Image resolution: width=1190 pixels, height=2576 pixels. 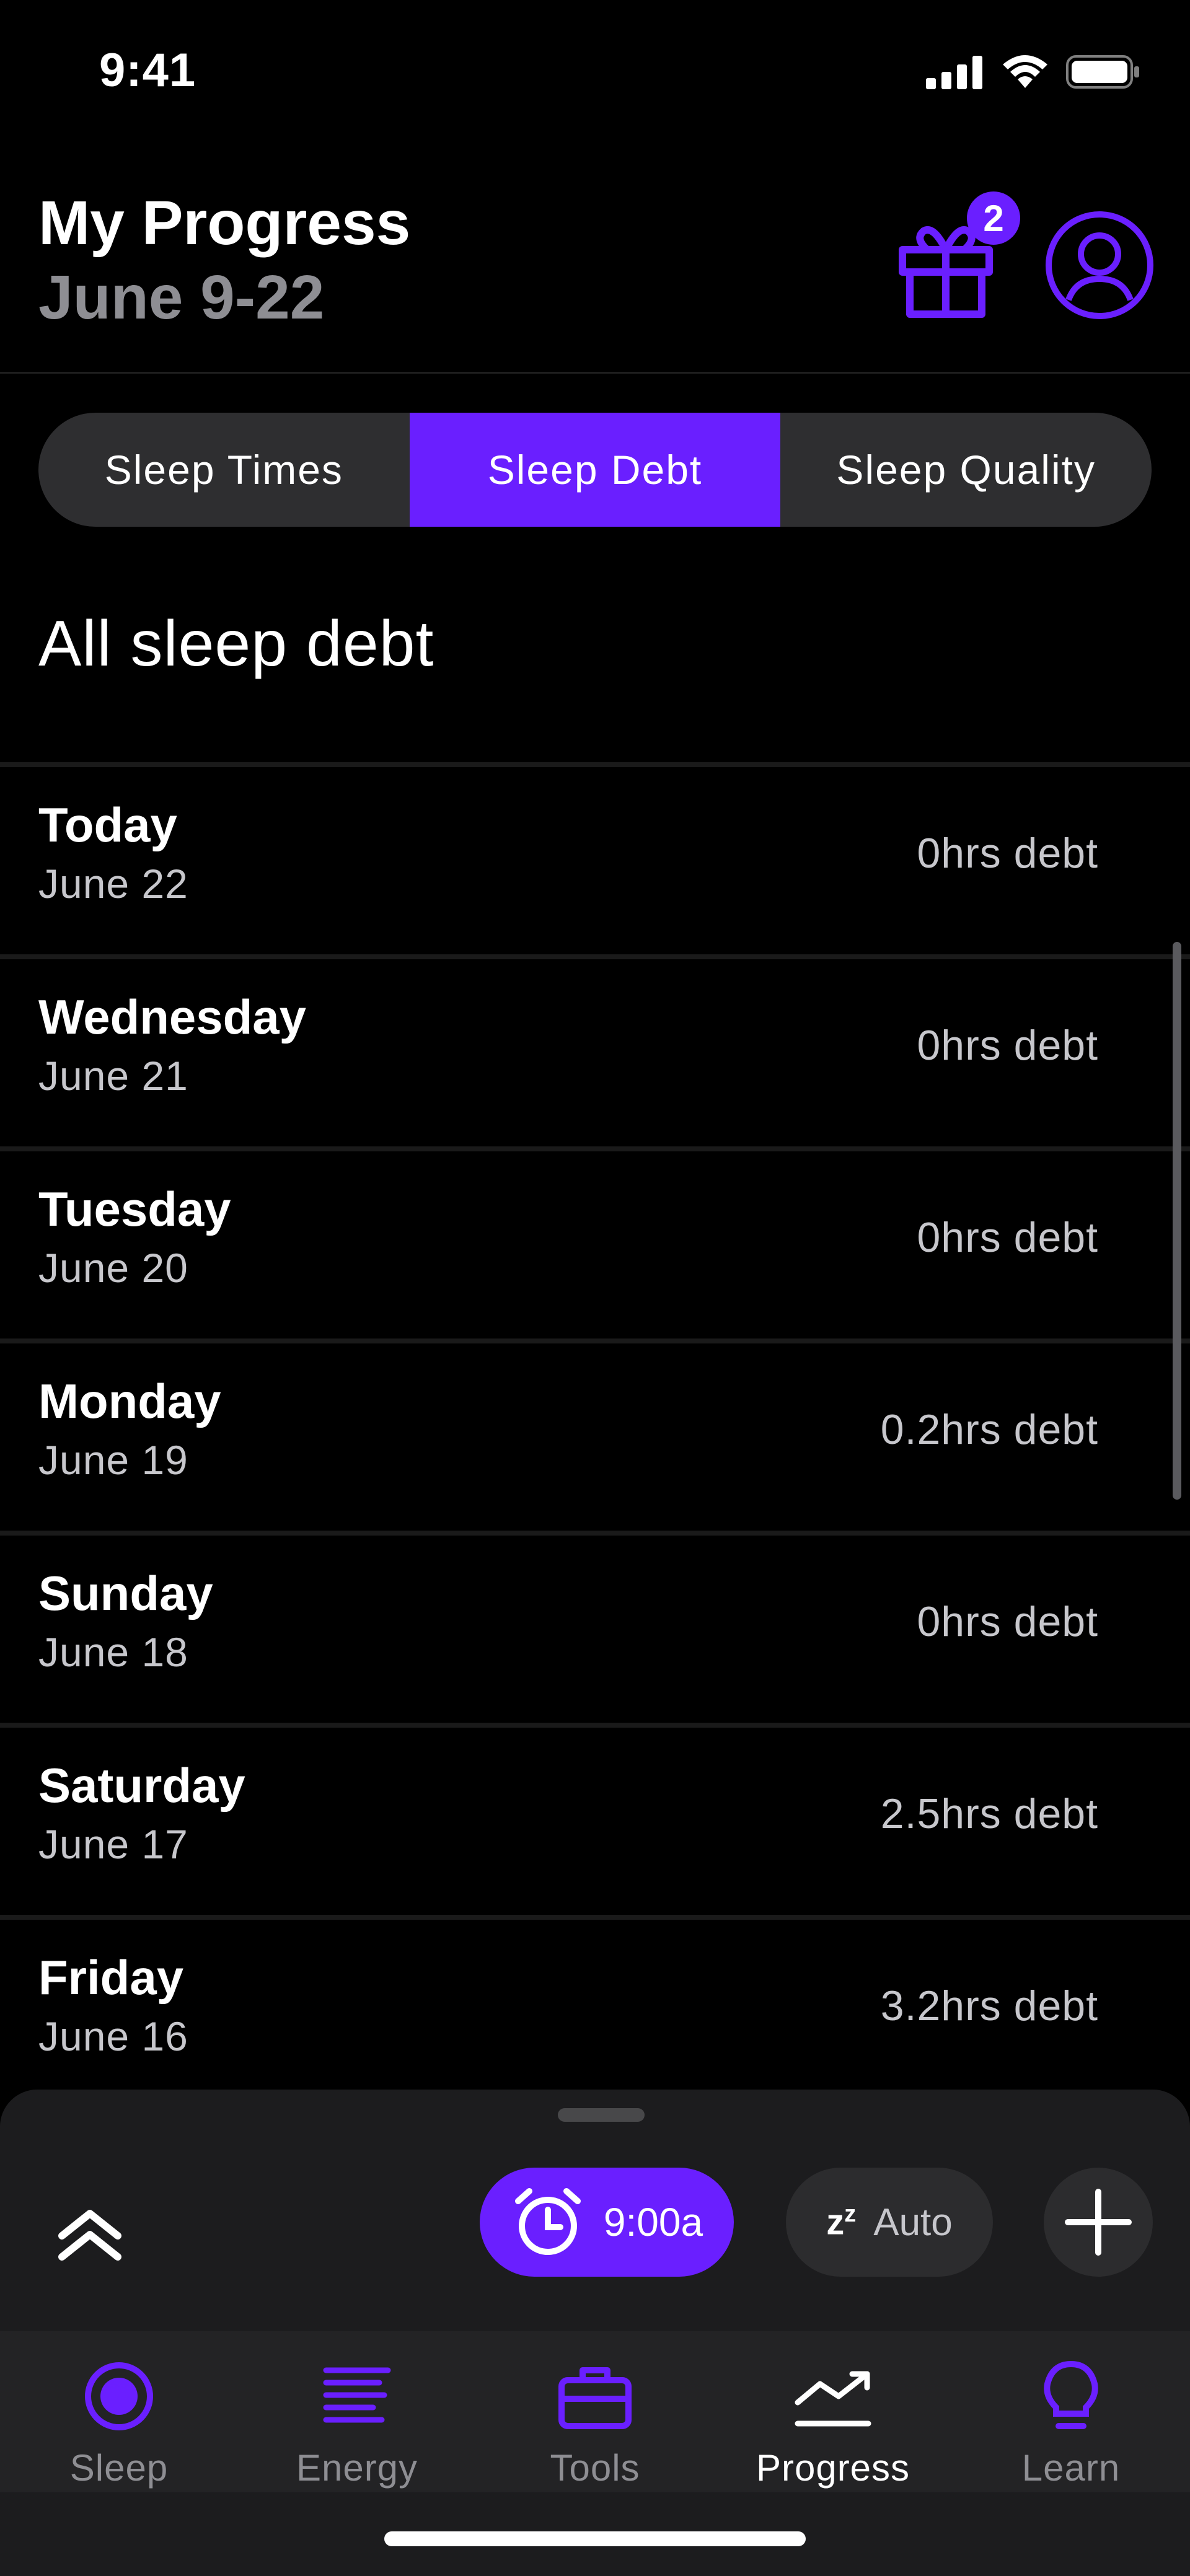 What do you see at coordinates (113, 1652) in the screenshot?
I see `row-date: June 18` at bounding box center [113, 1652].